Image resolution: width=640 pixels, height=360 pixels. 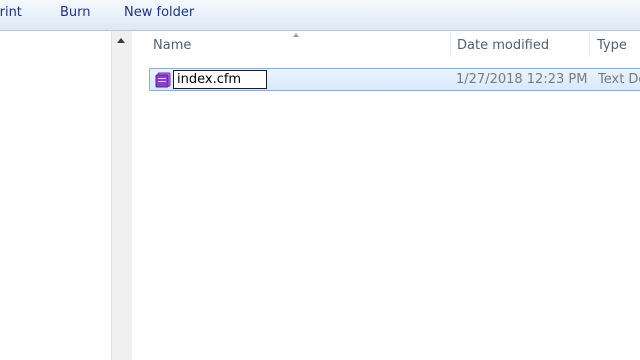 I want to click on file-date-modified: 1/27/2018 12:23 PM, so click(x=522, y=79).